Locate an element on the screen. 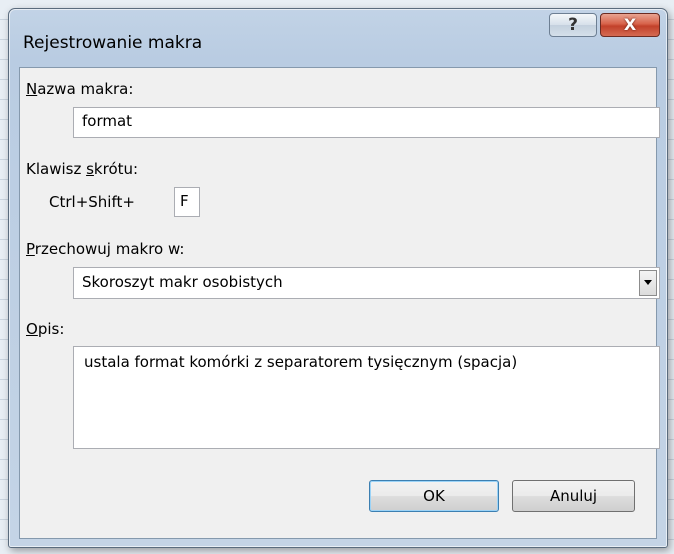 The height and width of the screenshot is (554, 674). cancel-button: Anuluj is located at coordinates (573, 496).